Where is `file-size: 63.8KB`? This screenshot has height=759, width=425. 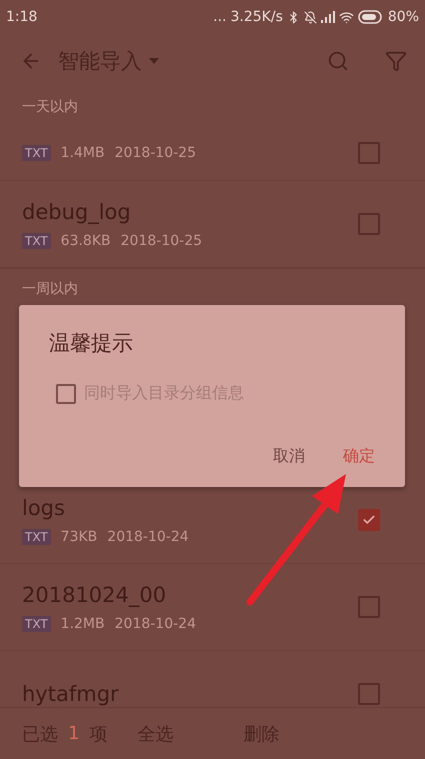 file-size: 63.8KB is located at coordinates (85, 241).